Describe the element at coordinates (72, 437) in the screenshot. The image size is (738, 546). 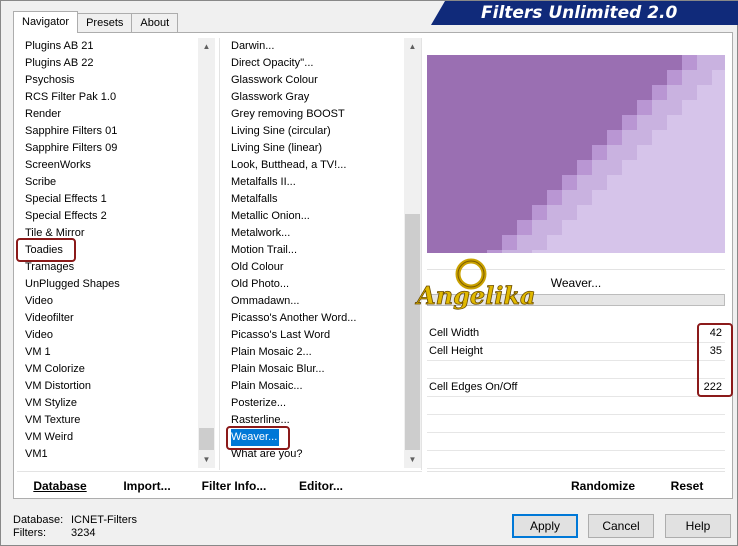
I see `list-item: VM Weird` at that location.